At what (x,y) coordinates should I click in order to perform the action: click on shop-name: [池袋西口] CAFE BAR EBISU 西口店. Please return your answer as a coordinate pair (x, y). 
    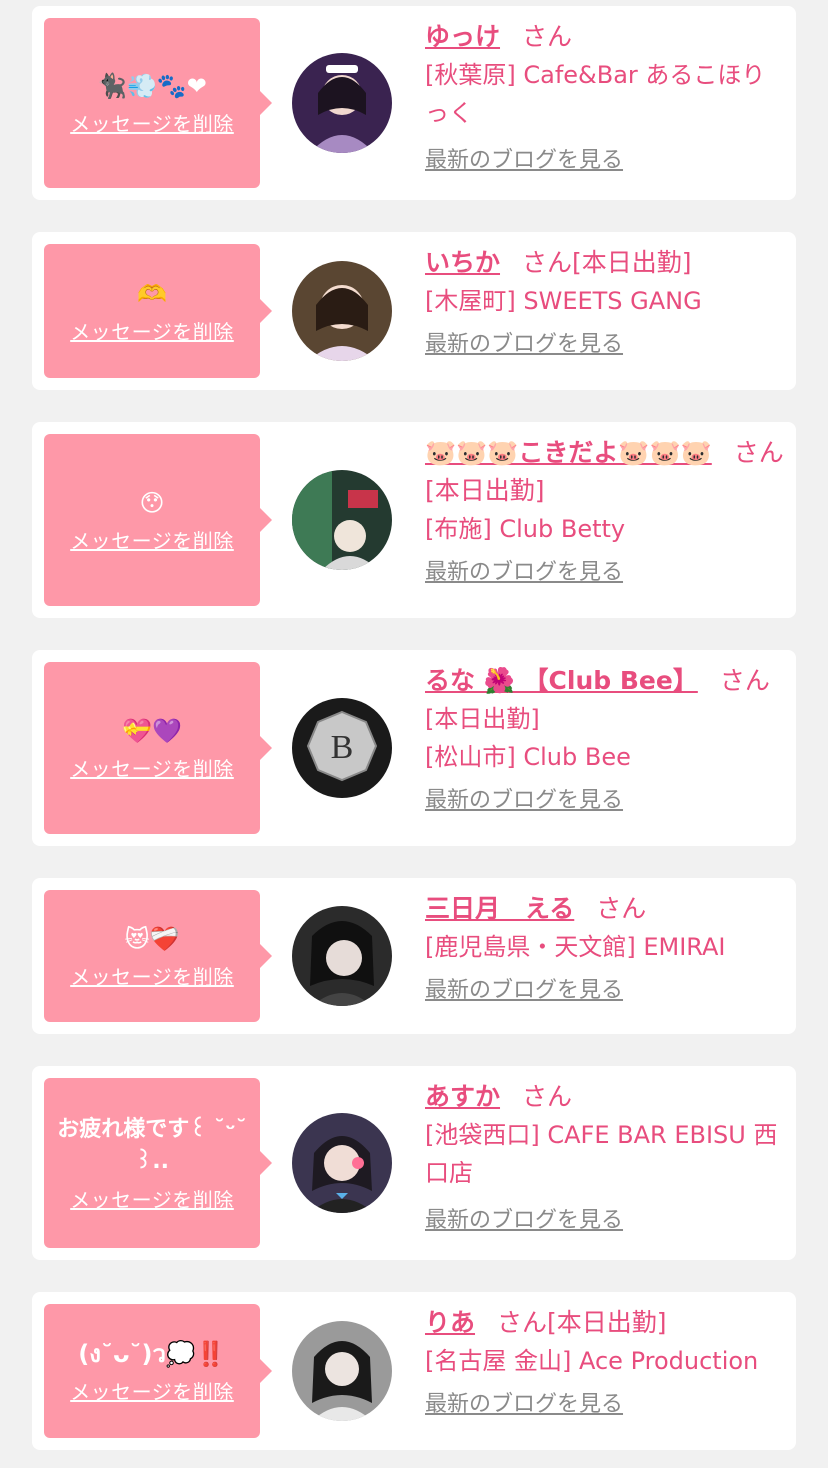
    Looking at the image, I should click on (601, 1154).